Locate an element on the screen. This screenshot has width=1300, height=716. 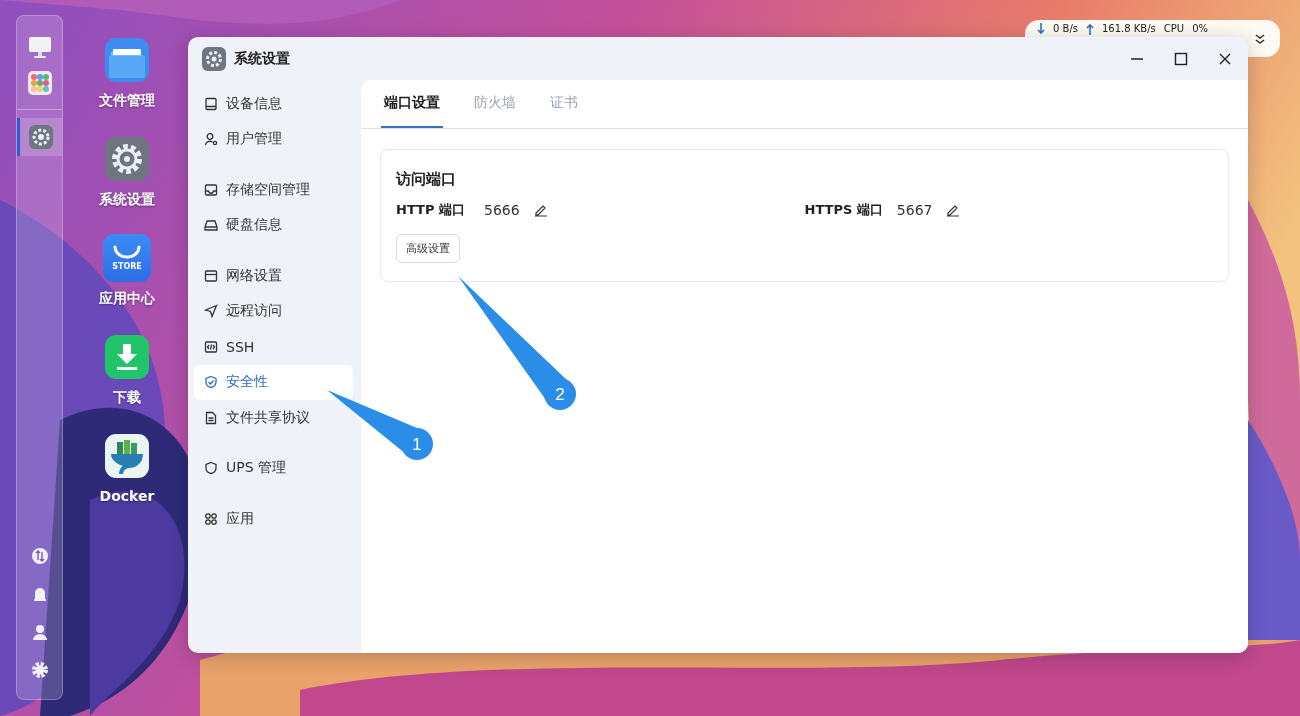
inbox-icon is located at coordinates (211, 189).